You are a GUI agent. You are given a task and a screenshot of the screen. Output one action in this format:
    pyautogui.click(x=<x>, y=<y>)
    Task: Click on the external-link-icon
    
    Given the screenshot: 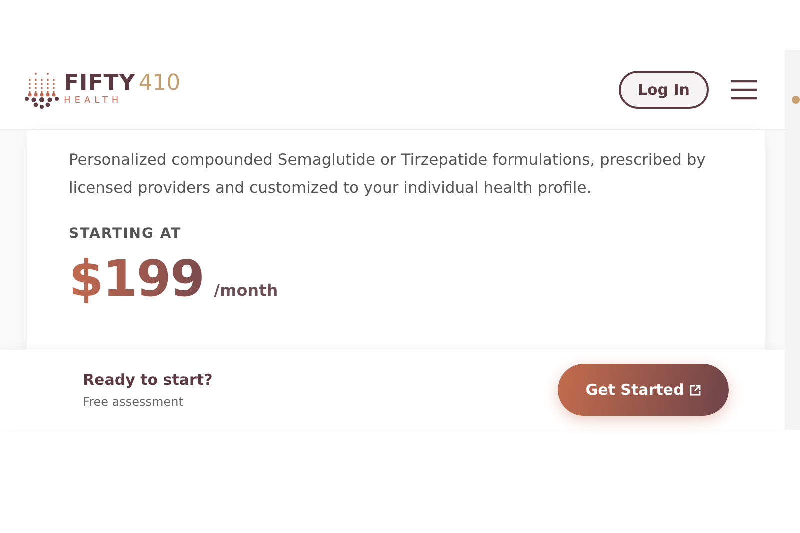 What is the action you would take?
    pyautogui.click(x=696, y=390)
    